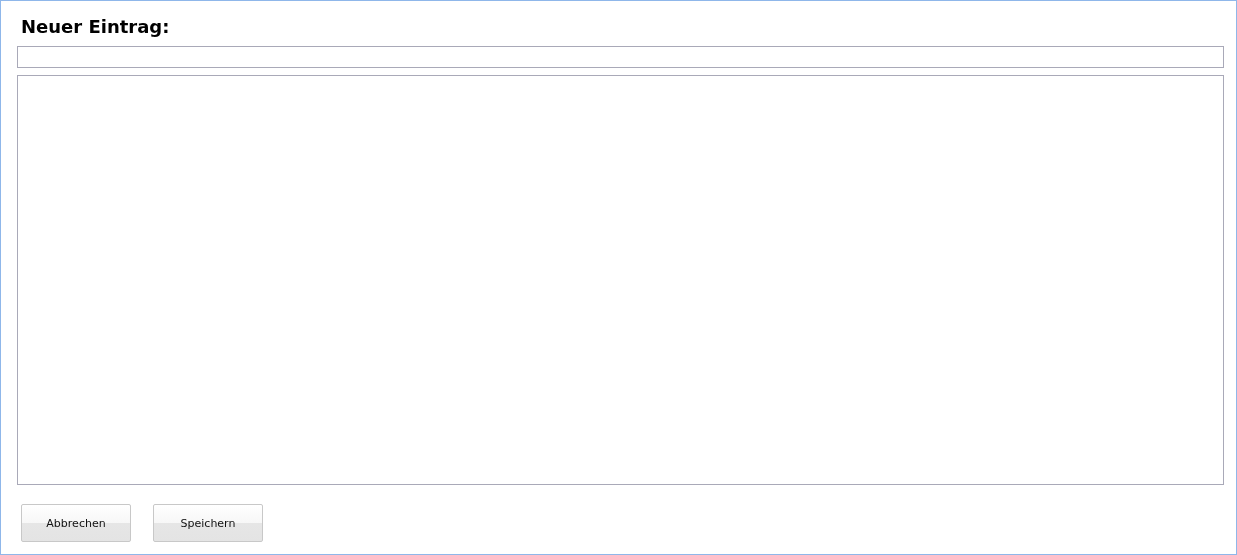 This screenshot has height=555, width=1237. I want to click on form-button: Speichern, so click(208, 523).